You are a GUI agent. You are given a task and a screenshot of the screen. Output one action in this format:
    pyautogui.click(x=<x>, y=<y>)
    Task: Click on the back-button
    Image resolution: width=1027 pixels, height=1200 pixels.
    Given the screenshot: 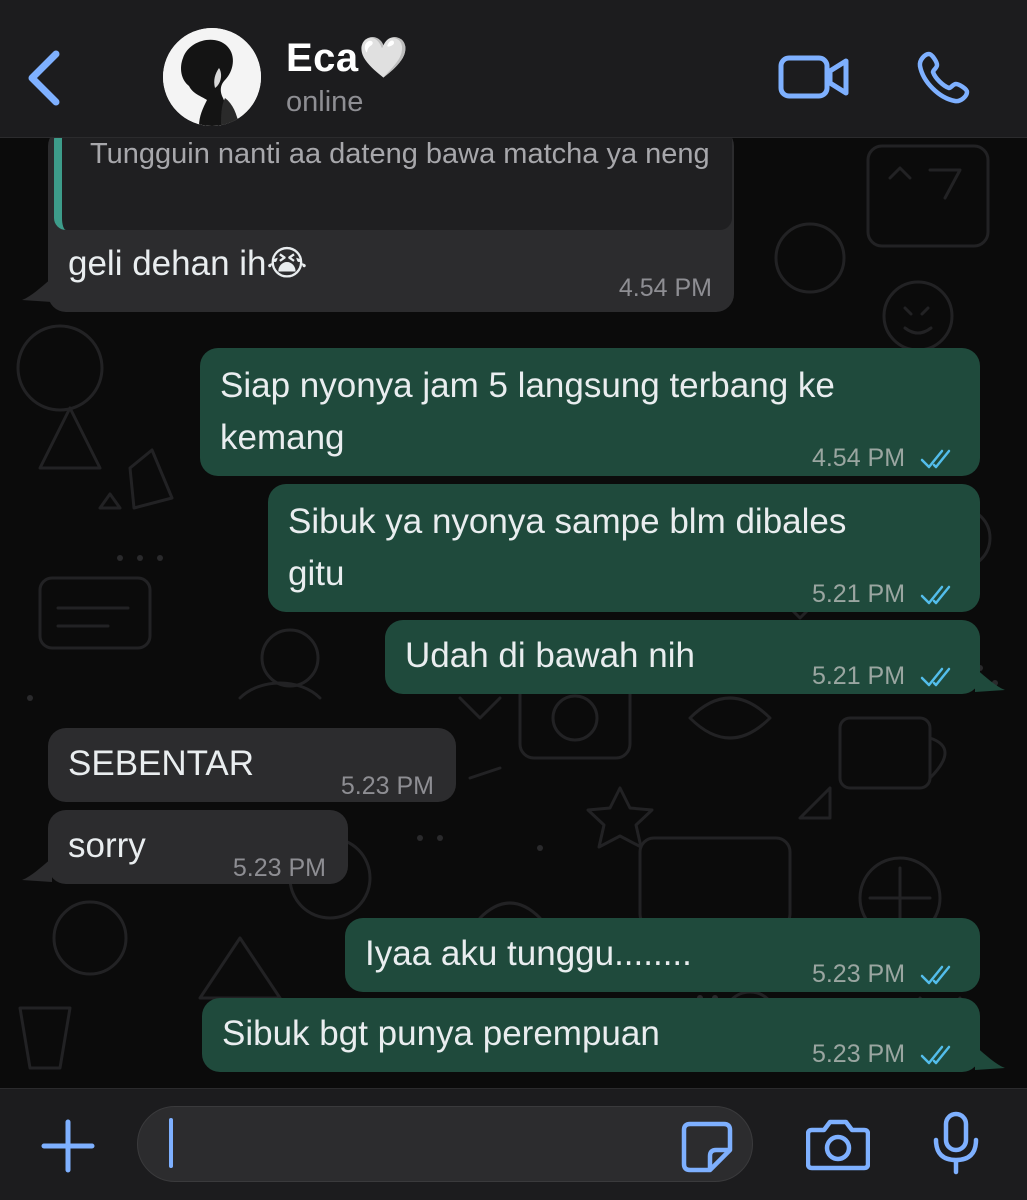 What is the action you would take?
    pyautogui.click(x=44, y=78)
    